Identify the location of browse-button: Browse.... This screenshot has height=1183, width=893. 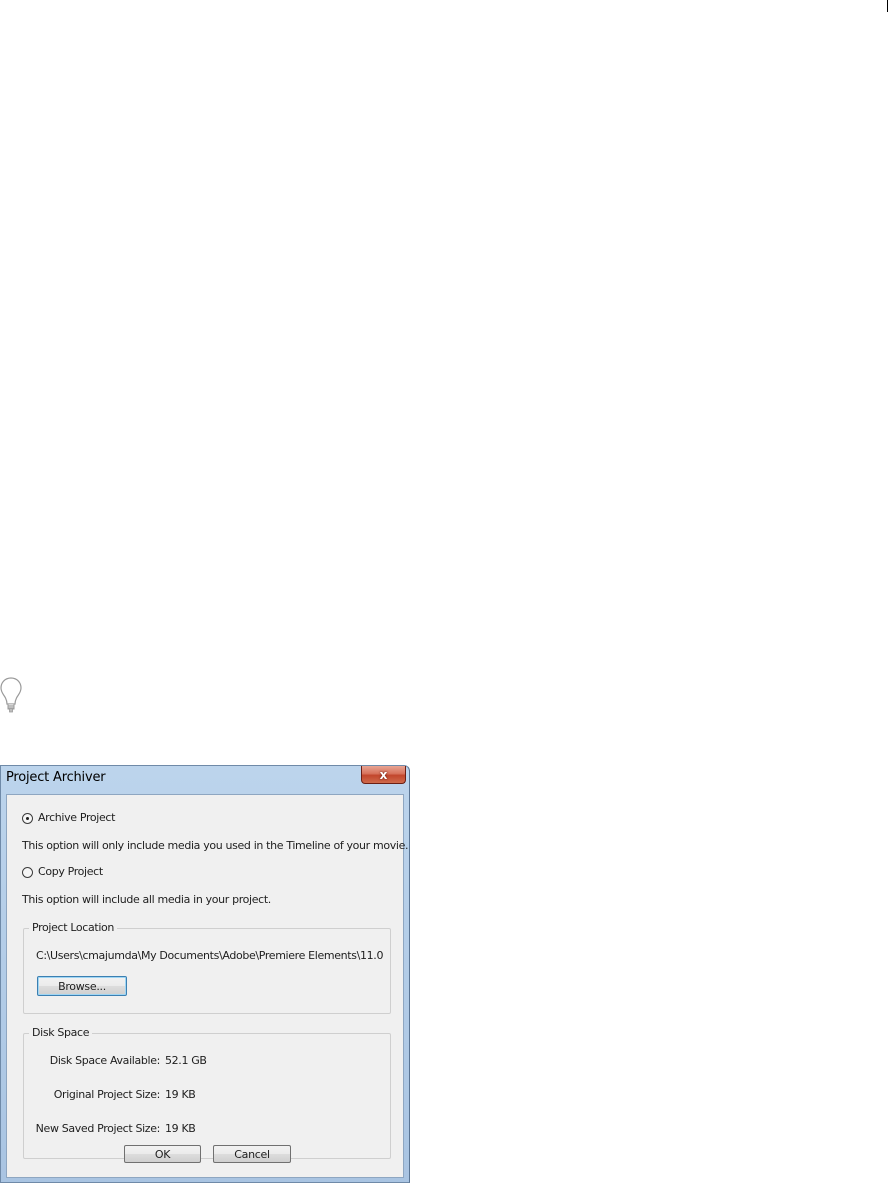
(82, 986).